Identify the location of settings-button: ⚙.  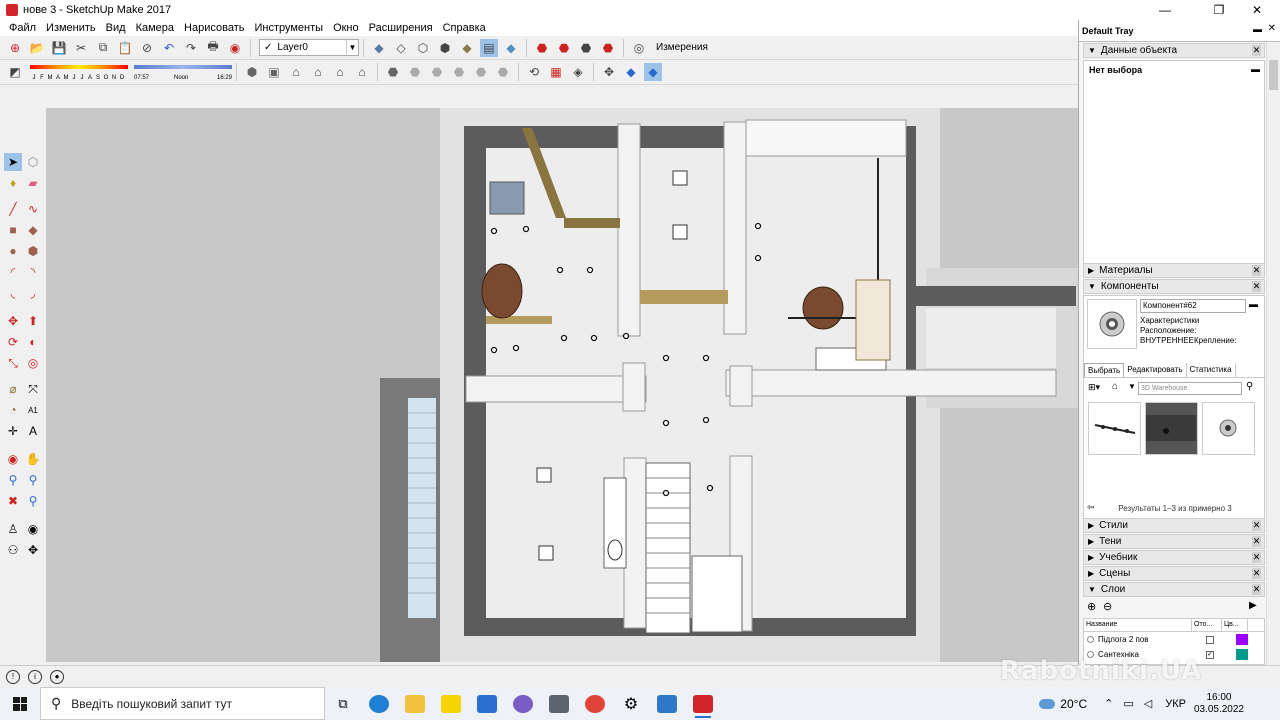
(631, 703).